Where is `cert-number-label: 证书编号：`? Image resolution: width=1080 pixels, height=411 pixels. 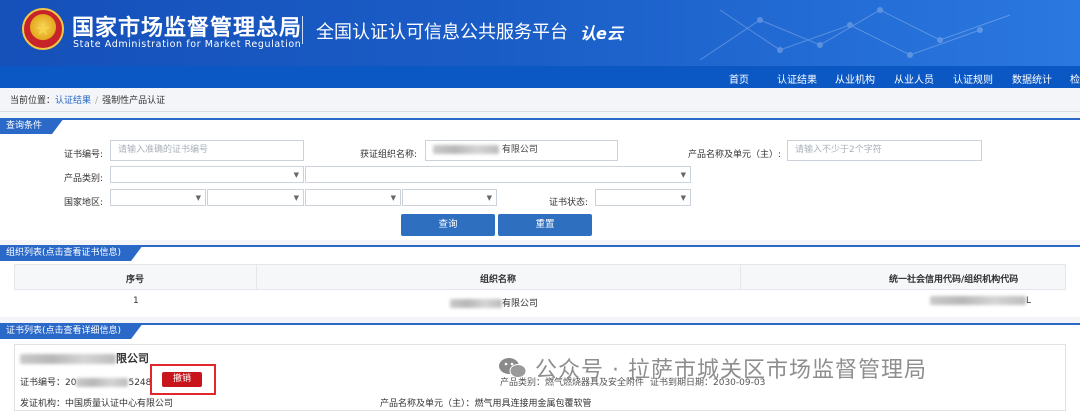 cert-number-label: 证书编号： is located at coordinates (43, 383).